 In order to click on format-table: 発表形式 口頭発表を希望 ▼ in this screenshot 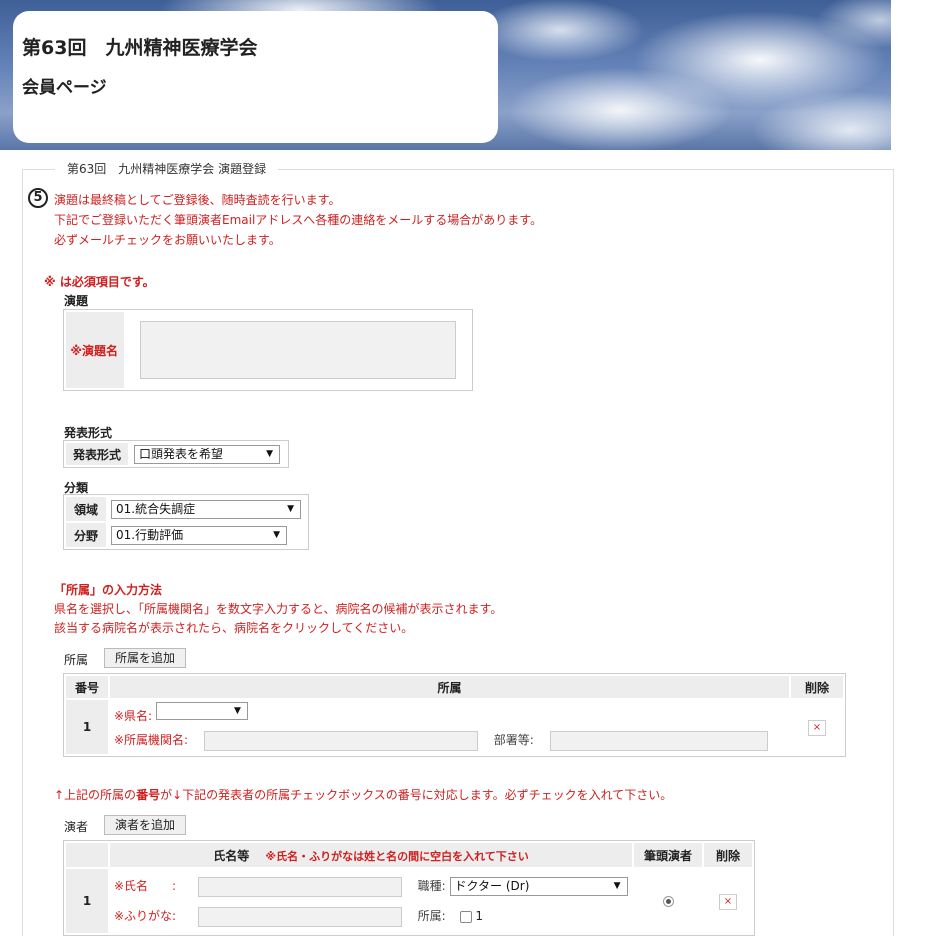, I will do `click(176, 454)`.